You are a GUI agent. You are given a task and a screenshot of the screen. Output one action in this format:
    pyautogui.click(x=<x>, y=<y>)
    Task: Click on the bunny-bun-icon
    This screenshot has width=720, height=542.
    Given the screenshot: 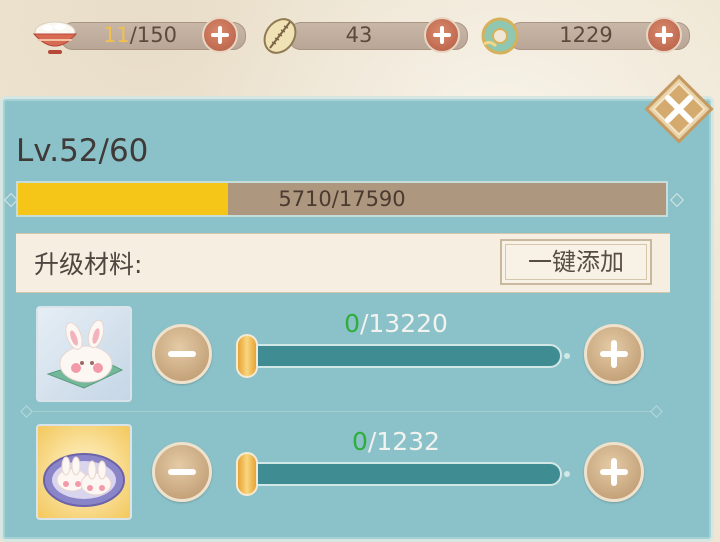 What is the action you would take?
    pyautogui.click(x=85, y=354)
    